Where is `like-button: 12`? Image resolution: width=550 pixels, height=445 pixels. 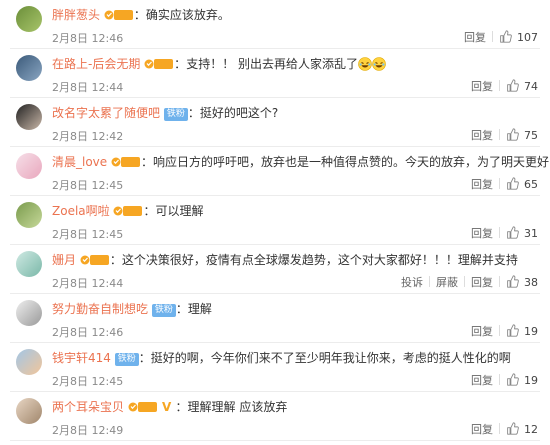
like-button: 12 is located at coordinates (519, 429).